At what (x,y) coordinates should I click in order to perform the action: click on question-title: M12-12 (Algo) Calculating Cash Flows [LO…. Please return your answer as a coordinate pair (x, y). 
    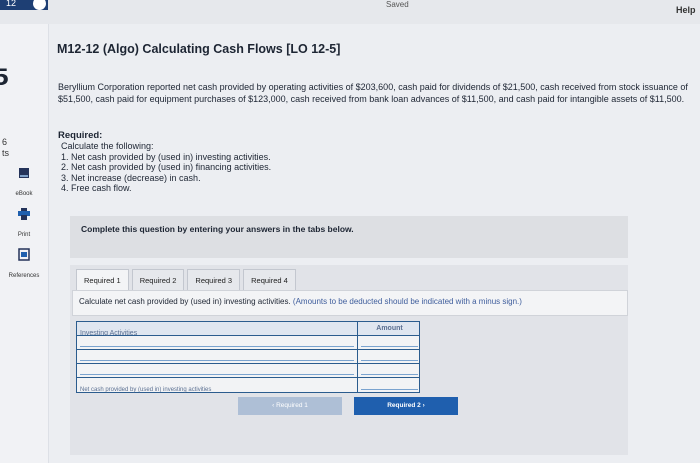
    Looking at the image, I should click on (199, 49).